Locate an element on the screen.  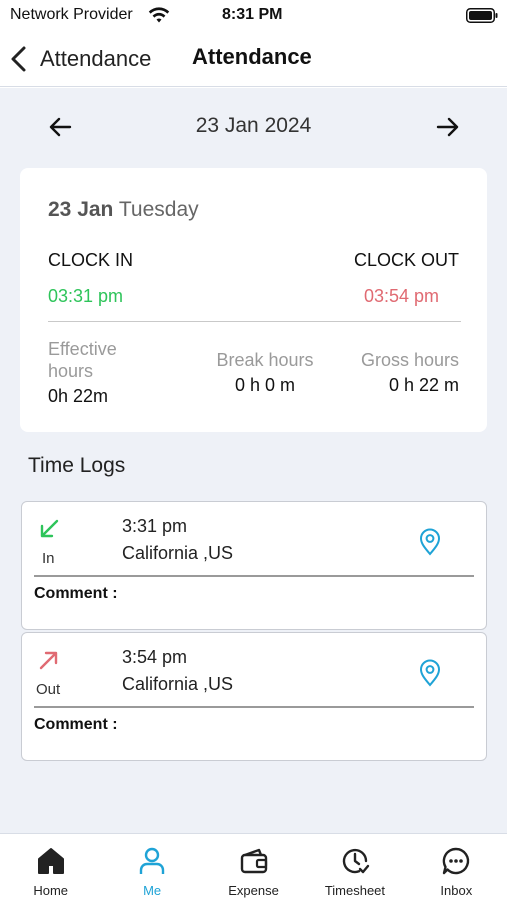
break-hours-value: 0 h 0 m is located at coordinates (265, 385).